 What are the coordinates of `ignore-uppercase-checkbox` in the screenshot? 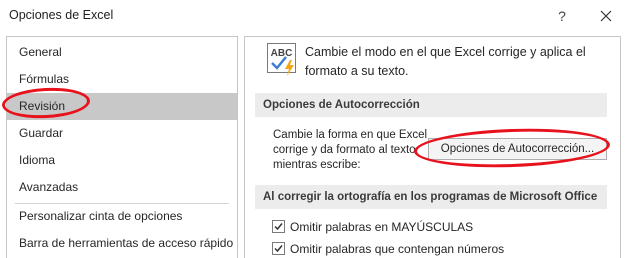 It's located at (278, 226).